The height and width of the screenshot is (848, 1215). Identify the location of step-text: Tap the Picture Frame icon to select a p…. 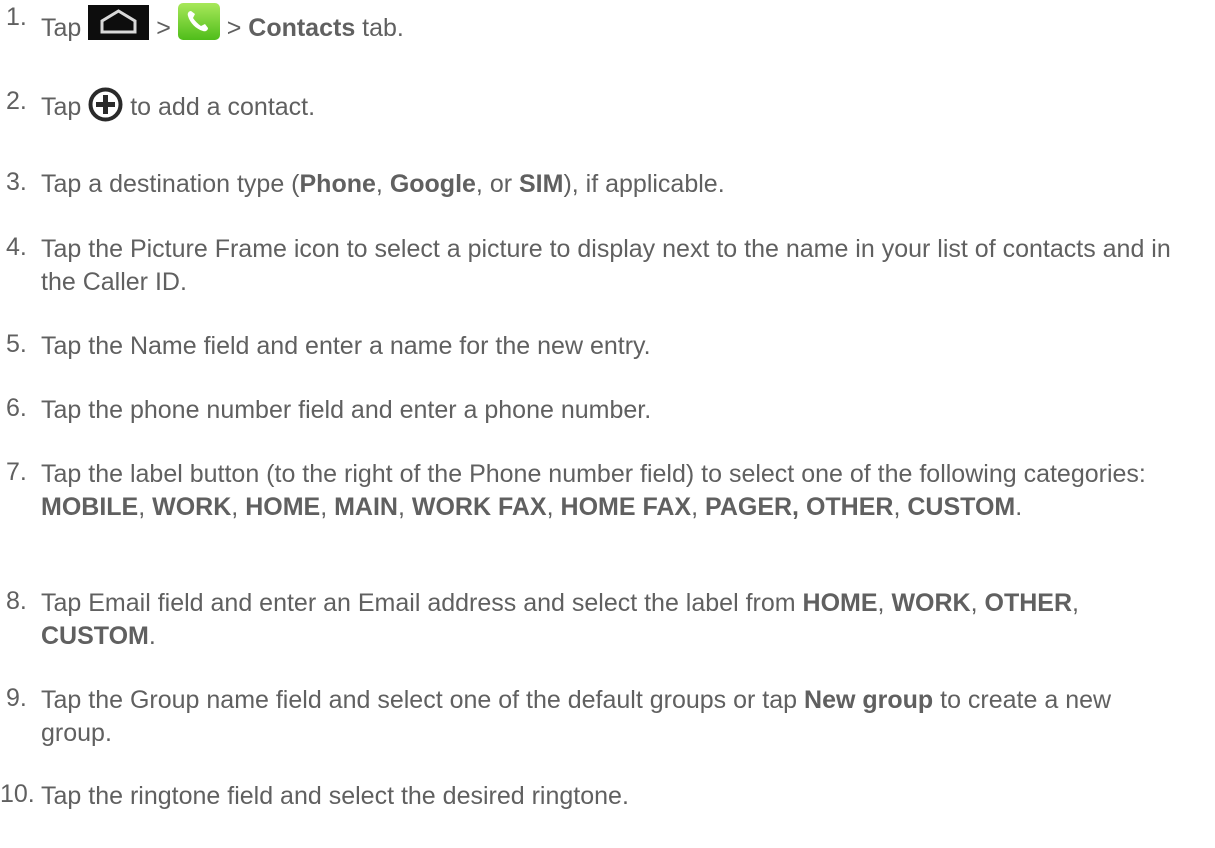
(606, 265).